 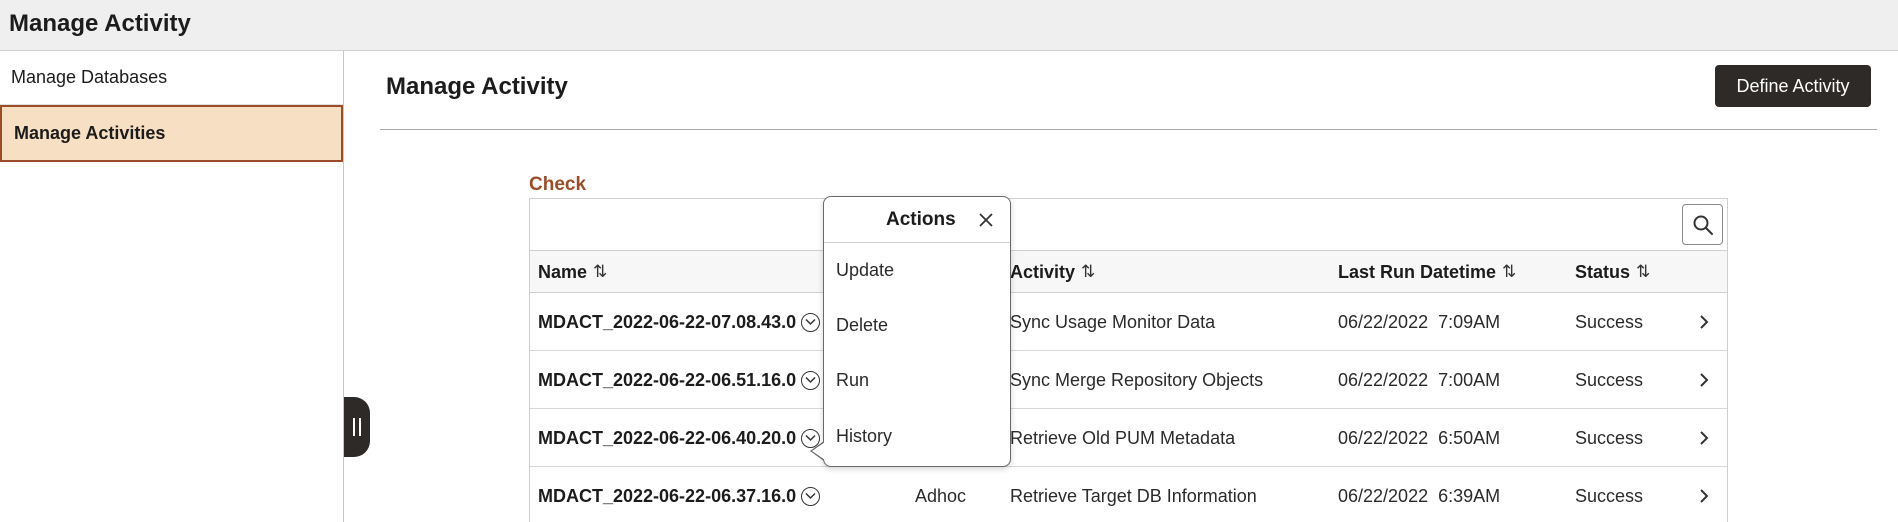 What do you see at coordinates (865, 270) in the screenshot?
I see `action-update: Update` at bounding box center [865, 270].